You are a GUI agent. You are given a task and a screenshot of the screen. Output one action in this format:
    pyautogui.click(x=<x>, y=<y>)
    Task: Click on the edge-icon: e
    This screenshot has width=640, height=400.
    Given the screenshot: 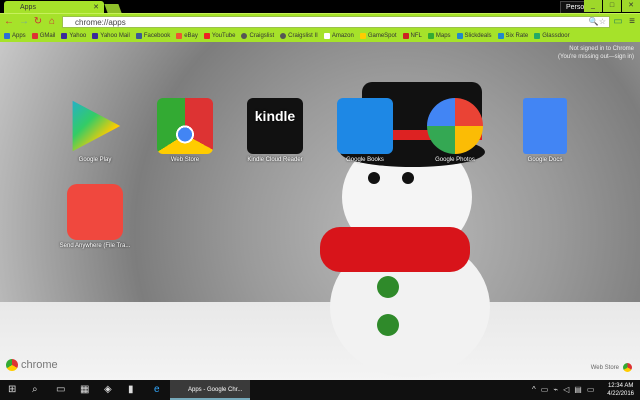 What is the action you would take?
    pyautogui.click(x=157, y=389)
    